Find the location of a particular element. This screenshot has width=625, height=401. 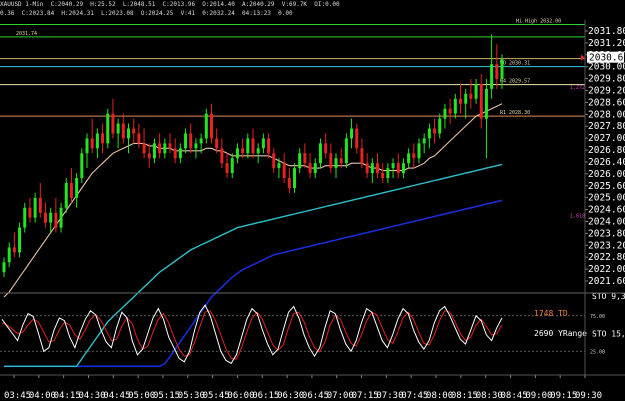

osc-level-label-1: 75.00 is located at coordinates (597, 317).